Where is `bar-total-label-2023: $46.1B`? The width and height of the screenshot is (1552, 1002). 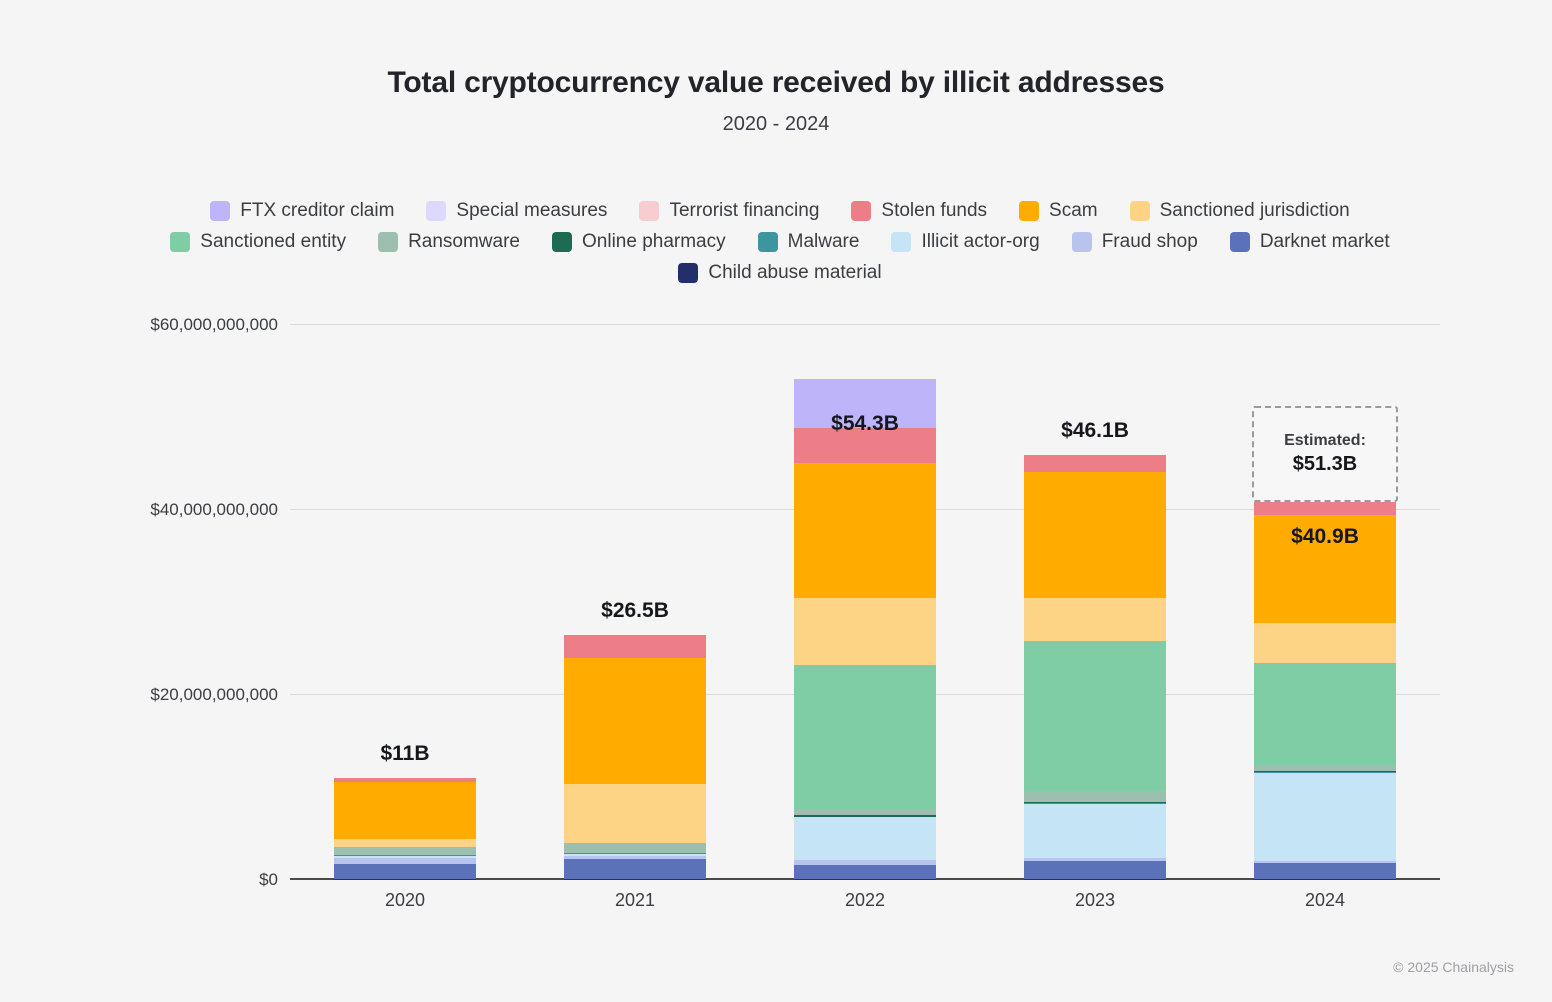 bar-total-label-2023: $46.1B is located at coordinates (1095, 430).